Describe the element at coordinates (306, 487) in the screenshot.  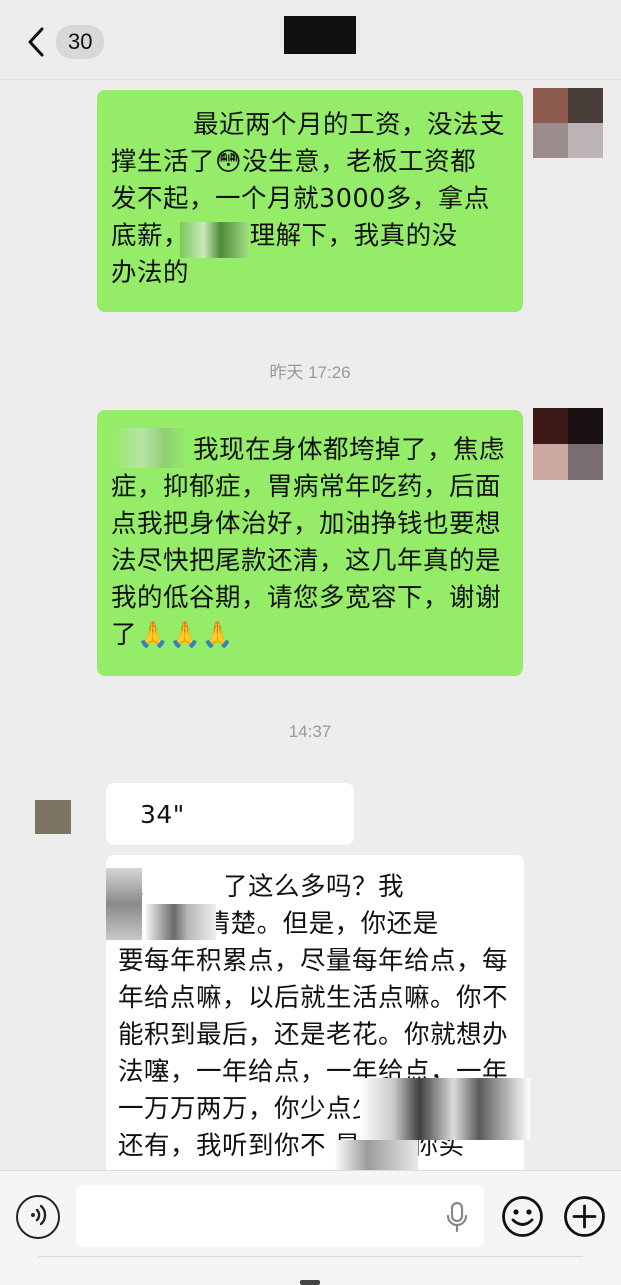
I see `message-line: 症，抑郁症，胃病常年吃药，后面` at that location.